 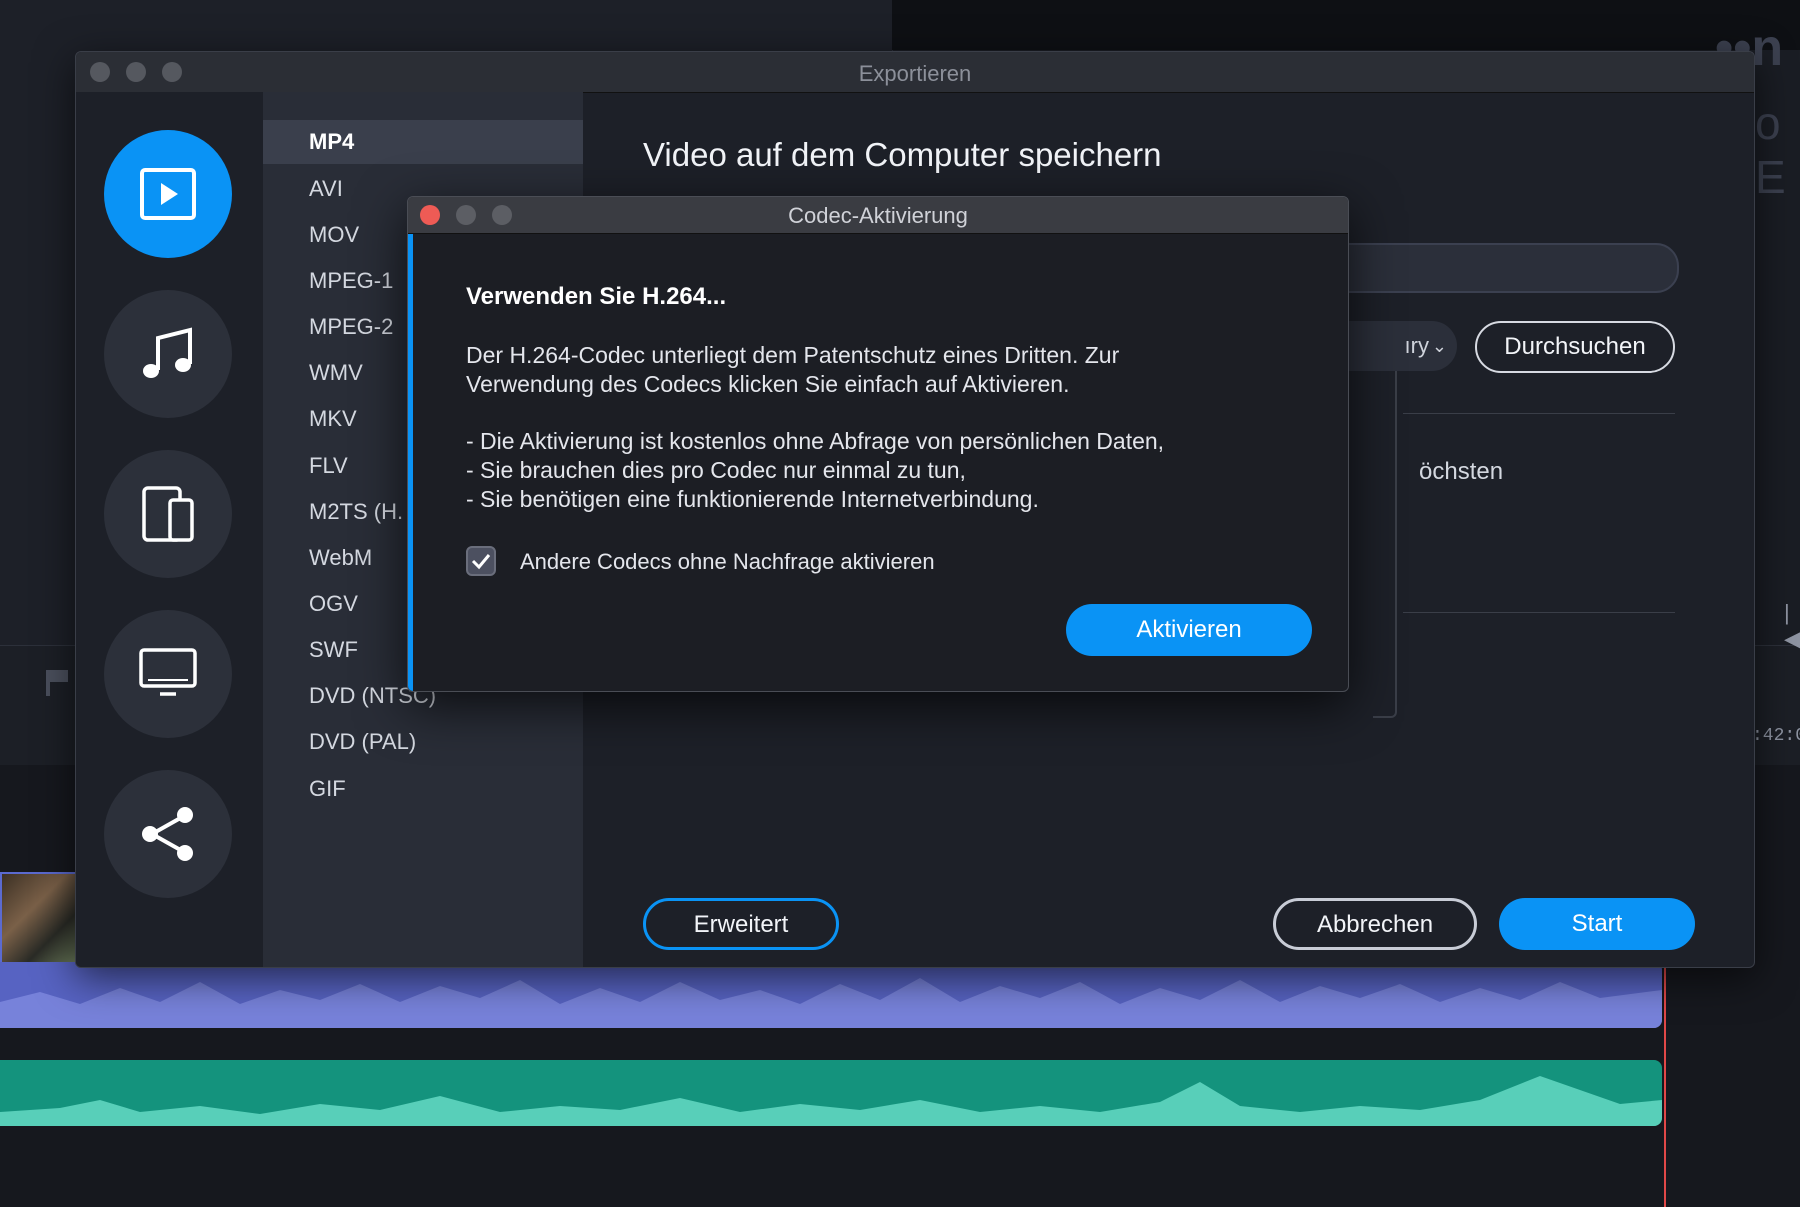 I want to click on export-titlebar: Exportieren, so click(x=915, y=72).